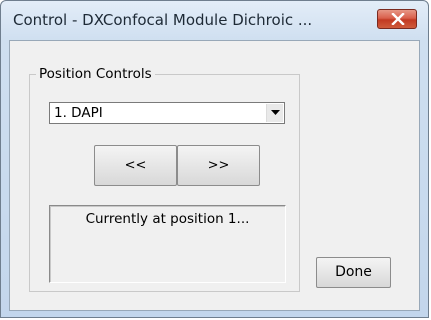 Image resolution: width=431 pixels, height=320 pixels. What do you see at coordinates (218, 165) in the screenshot?
I see `next-position-button: >>` at bounding box center [218, 165].